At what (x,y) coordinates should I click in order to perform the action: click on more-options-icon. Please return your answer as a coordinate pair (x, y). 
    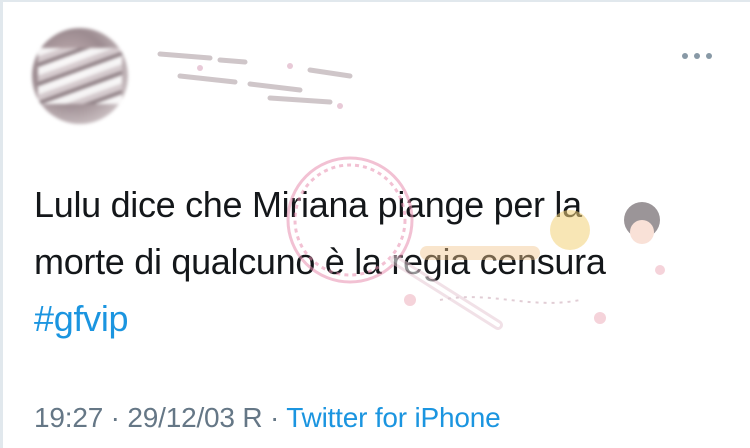
    Looking at the image, I should click on (702, 56).